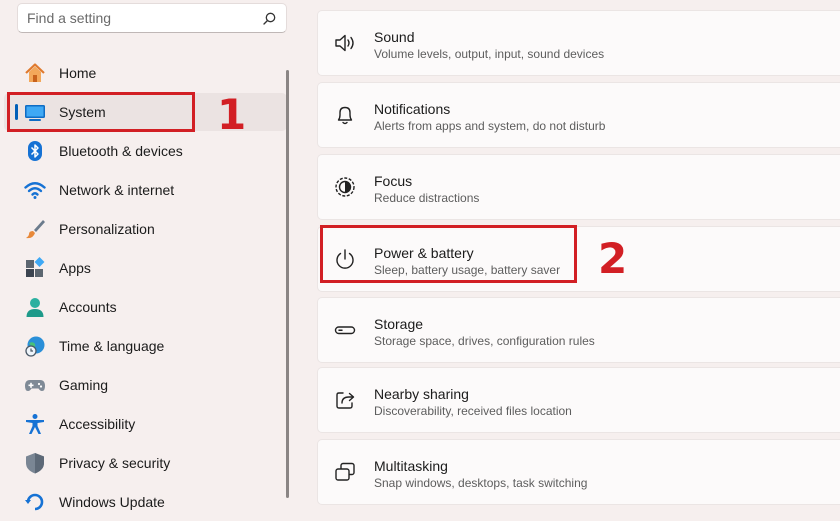 The height and width of the screenshot is (521, 840). I want to click on card-title: Nearby sharing, so click(421, 394).